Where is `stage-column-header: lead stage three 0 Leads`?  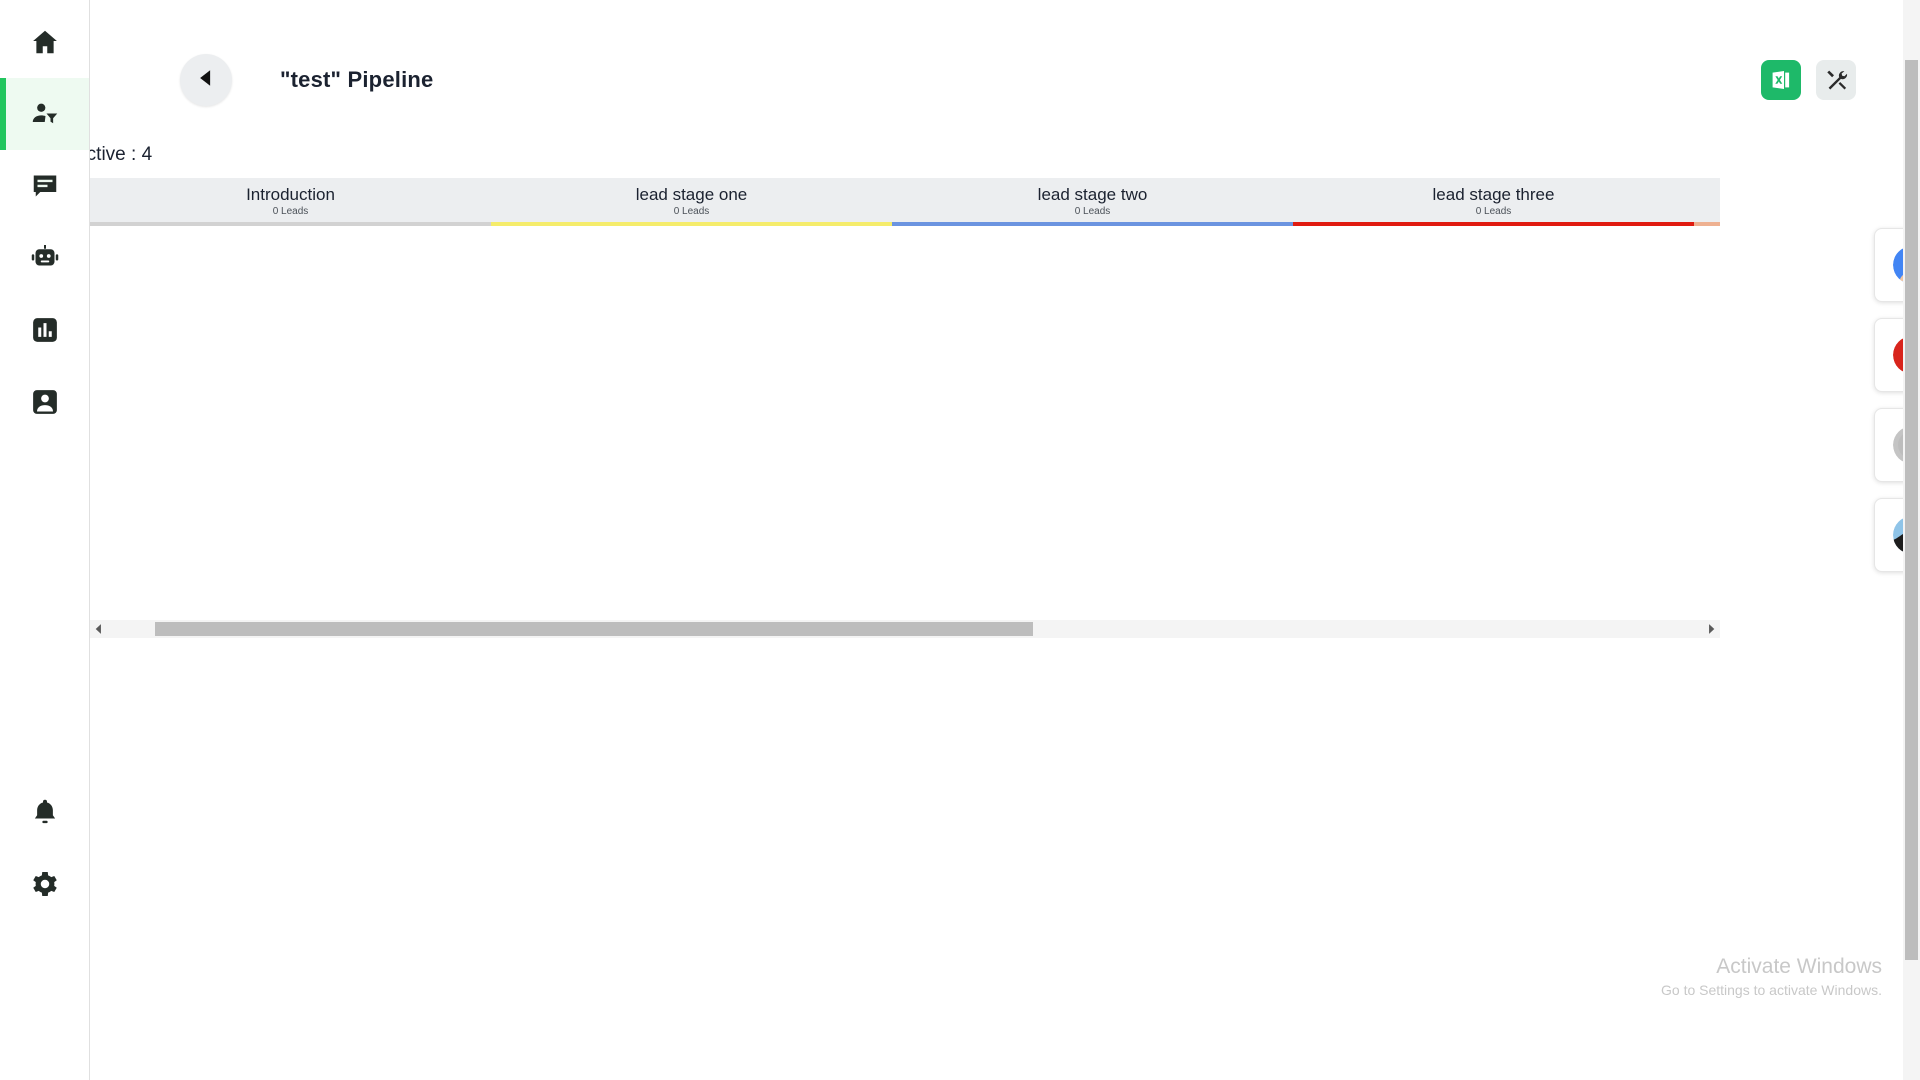 stage-column-header: lead stage three 0 Leads is located at coordinates (1493, 200).